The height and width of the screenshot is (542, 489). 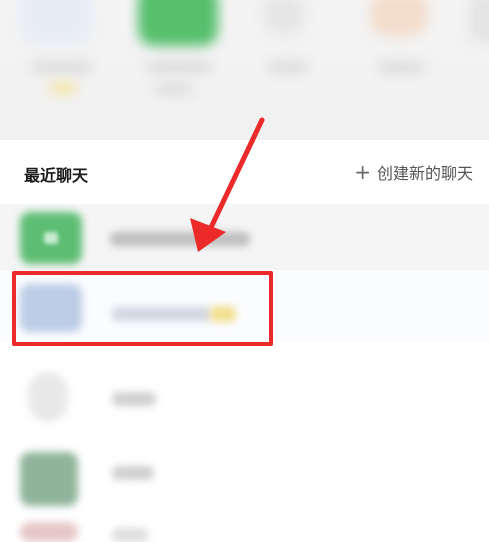 I want to click on arrow-head, so click(x=208, y=235).